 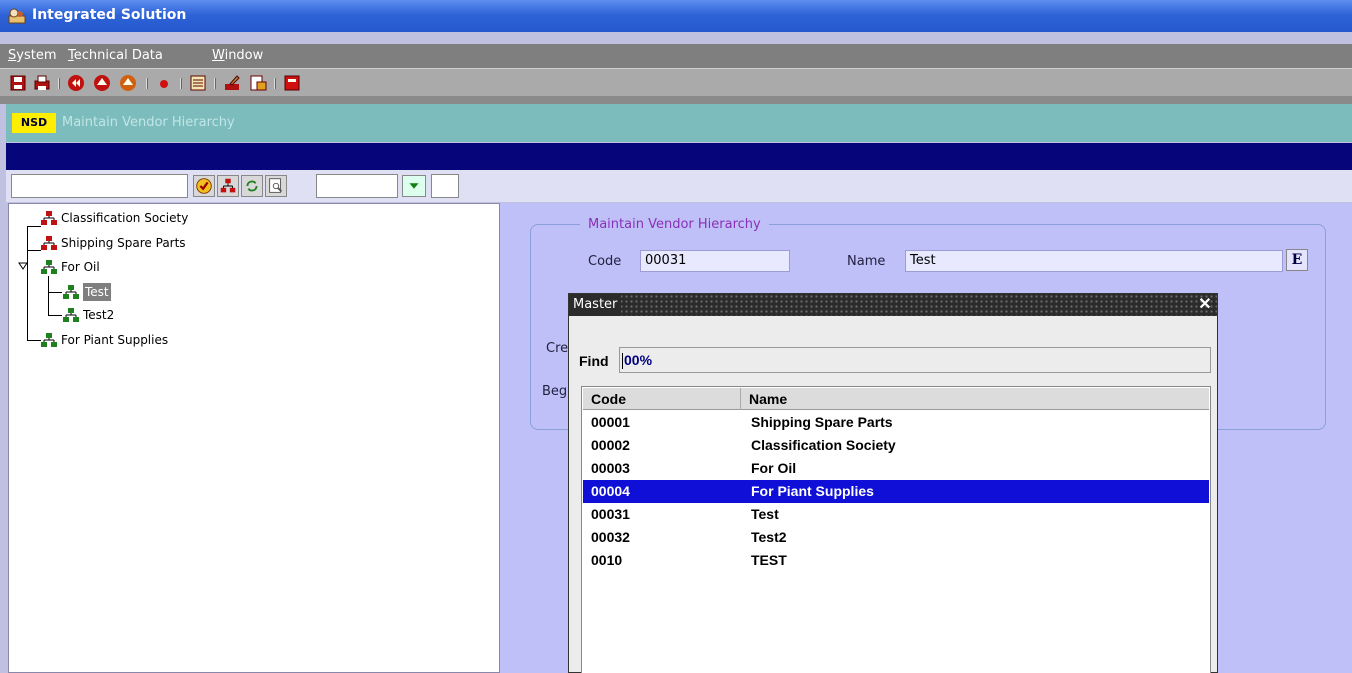 I want to click on column-header-name: Name, so click(x=975, y=399).